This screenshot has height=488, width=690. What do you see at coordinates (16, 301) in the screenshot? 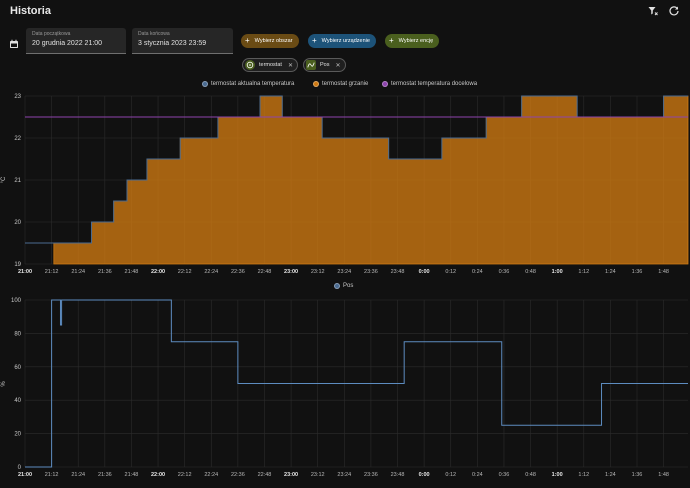
I see `y-tick-label: 100` at bounding box center [16, 301].